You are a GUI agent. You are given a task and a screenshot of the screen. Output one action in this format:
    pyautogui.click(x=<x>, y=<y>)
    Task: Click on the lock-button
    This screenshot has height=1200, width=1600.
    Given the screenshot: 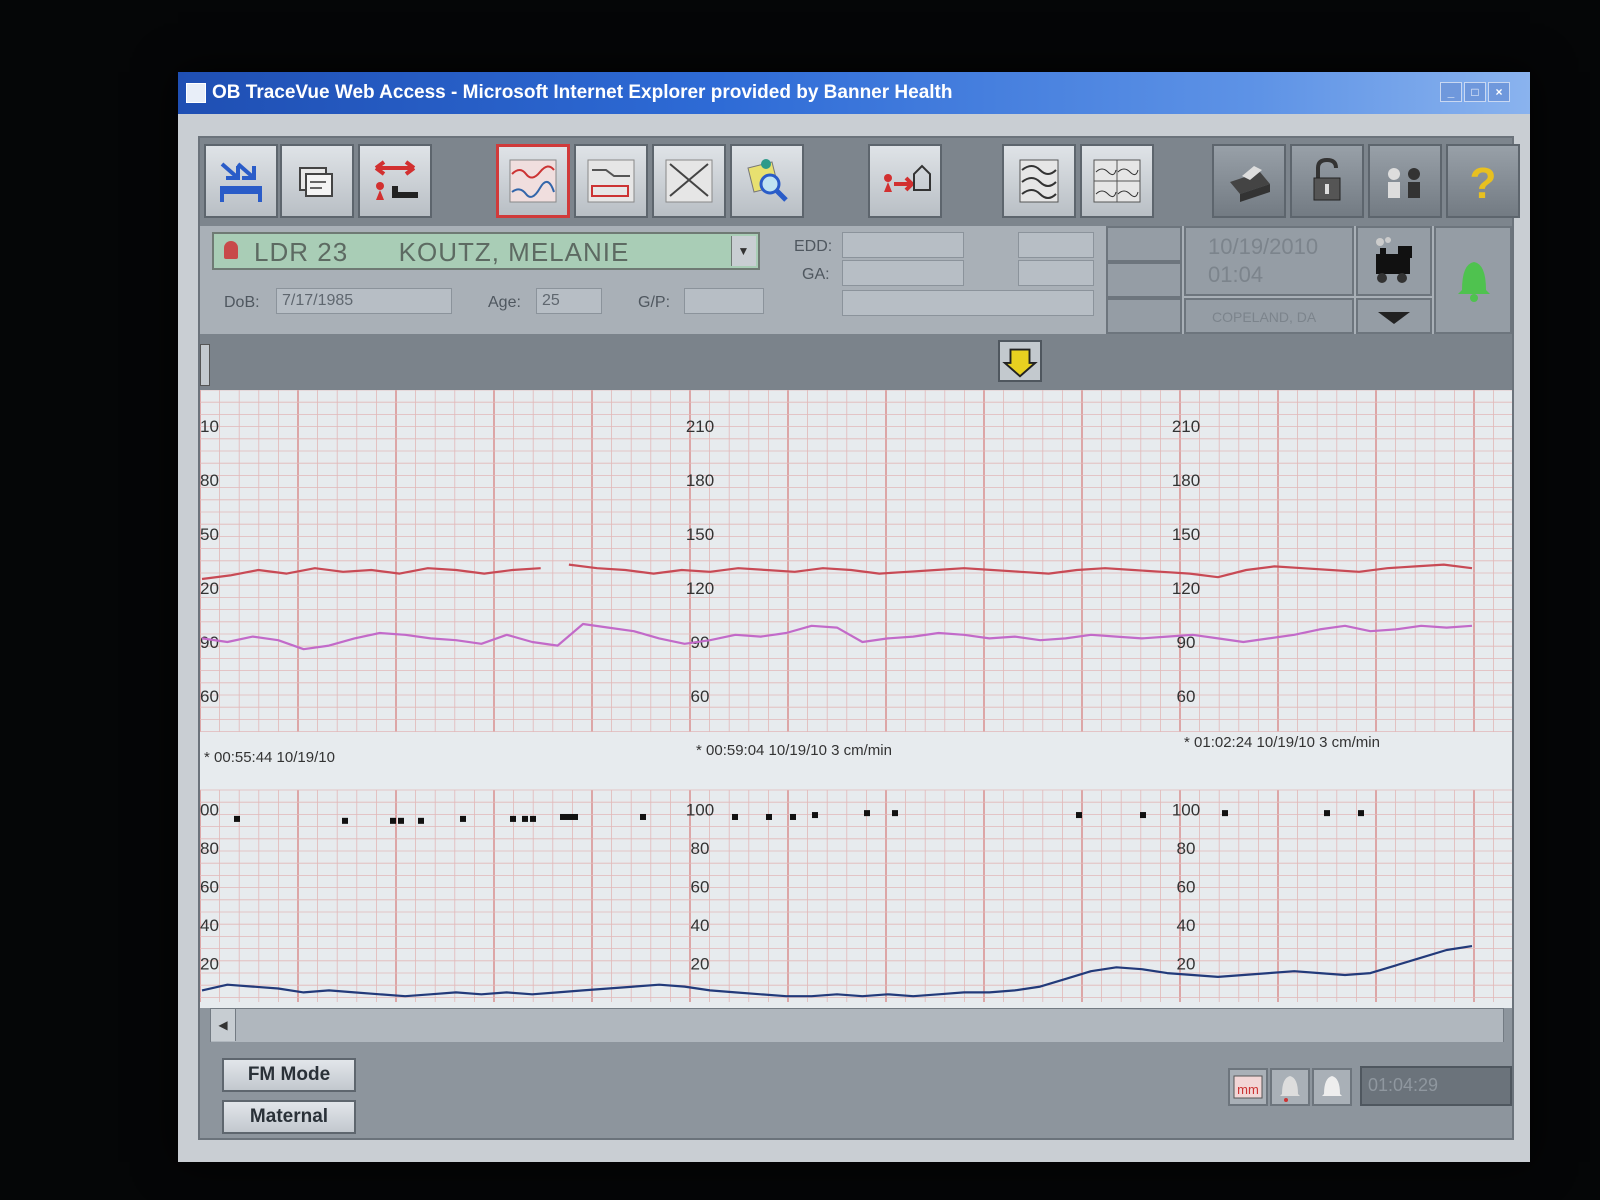 What is the action you would take?
    pyautogui.click(x=1327, y=181)
    